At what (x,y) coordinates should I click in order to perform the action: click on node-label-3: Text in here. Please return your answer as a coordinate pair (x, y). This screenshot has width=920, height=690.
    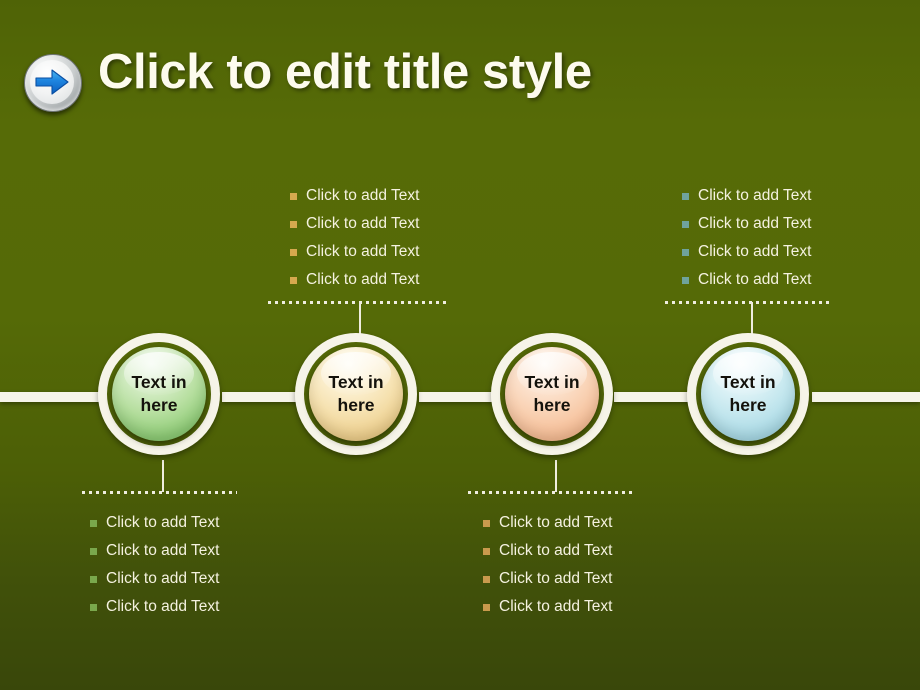
    Looking at the image, I should click on (552, 394).